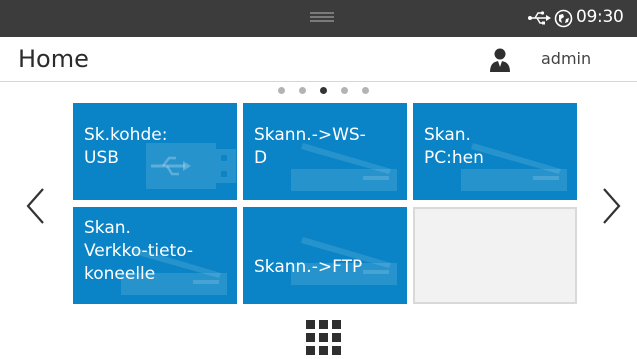 The image size is (637, 359). Describe the element at coordinates (323, 90) in the screenshot. I see `page-dot-active` at that location.